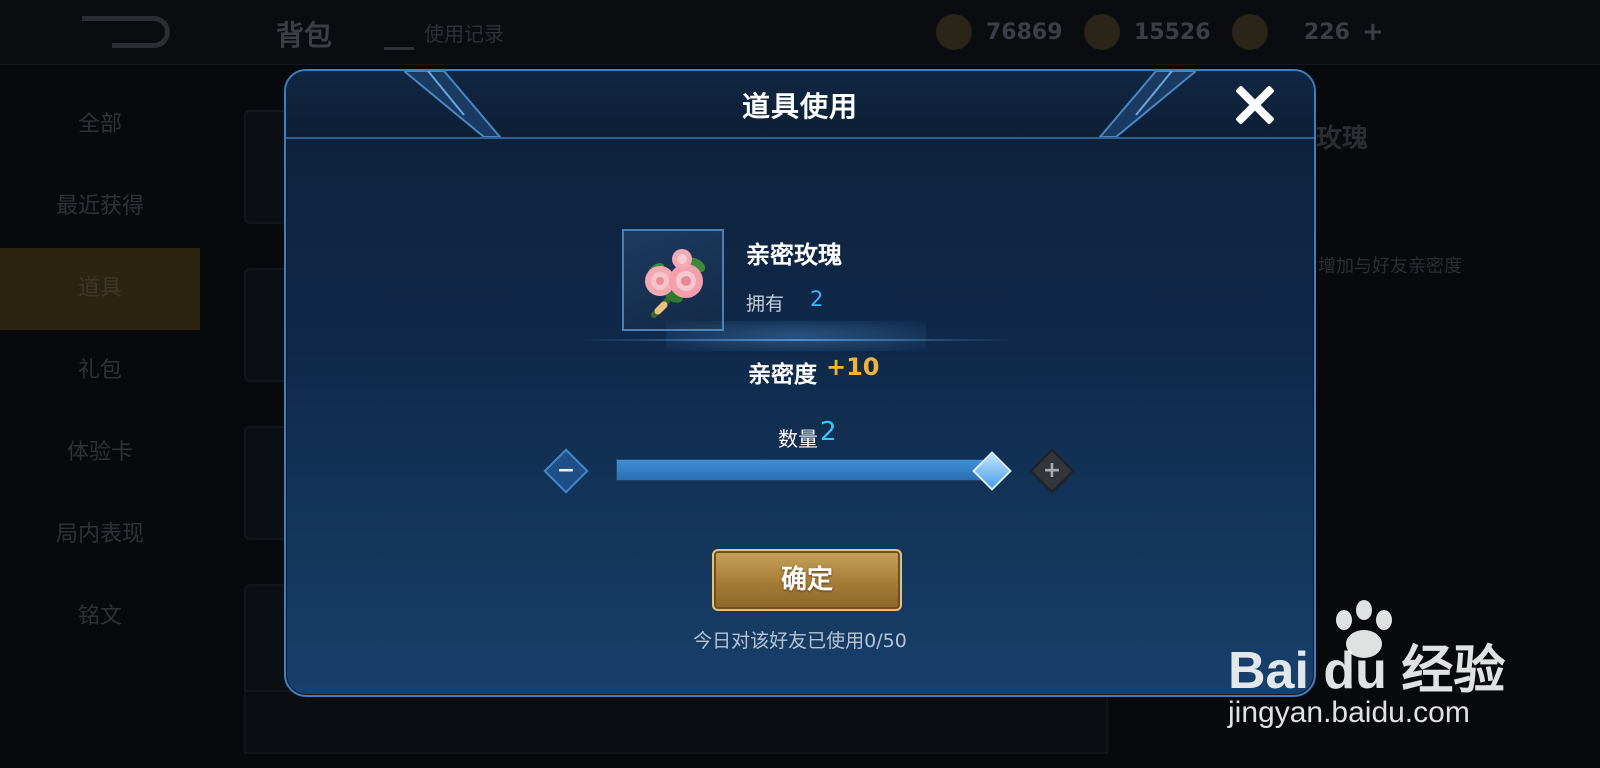  Describe the element at coordinates (1373, 32) in the screenshot. I see `add-ticket-icon: +` at that location.